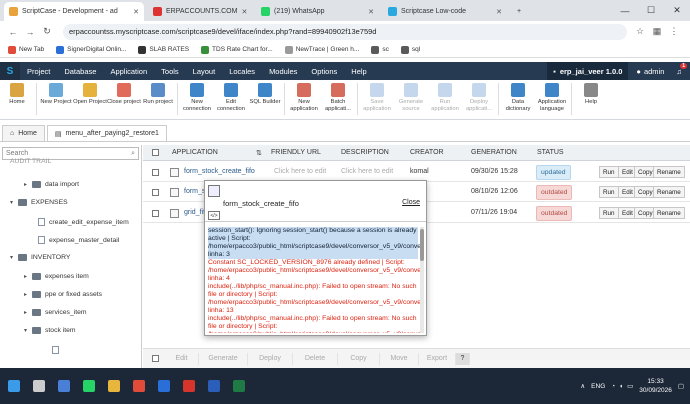 Image resolution: width=690 pixels, height=404 pixels. Describe the element at coordinates (47, 31) in the screenshot. I see `reload-icon: ↻` at that location.